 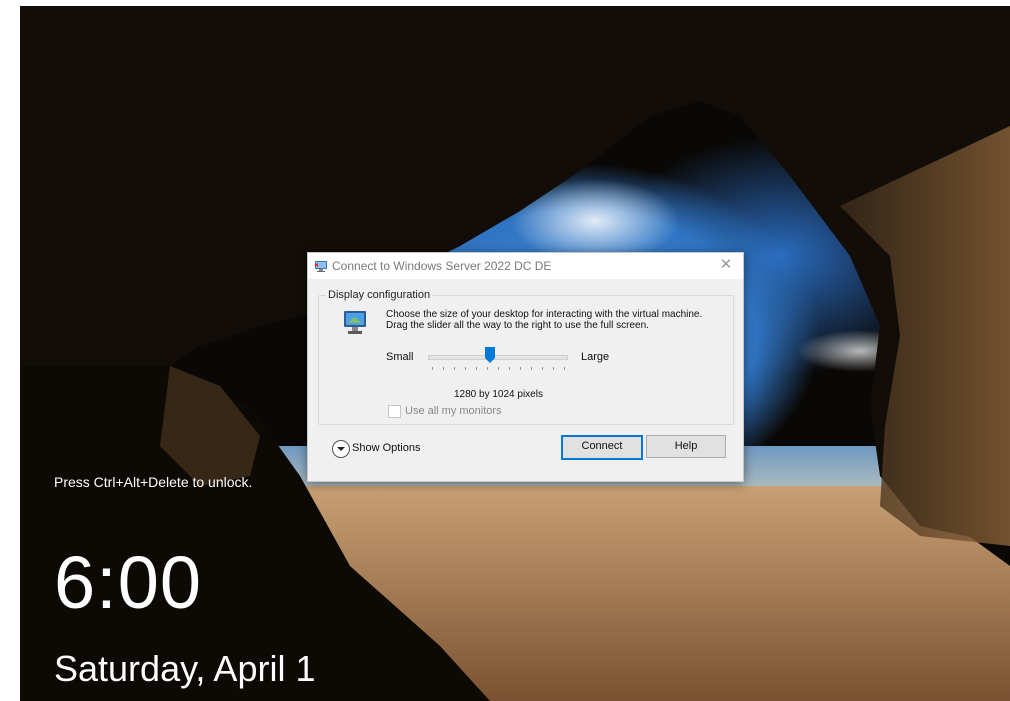 What do you see at coordinates (498, 394) in the screenshot?
I see `resolution-readout: 1280 by 1024 pixels` at bounding box center [498, 394].